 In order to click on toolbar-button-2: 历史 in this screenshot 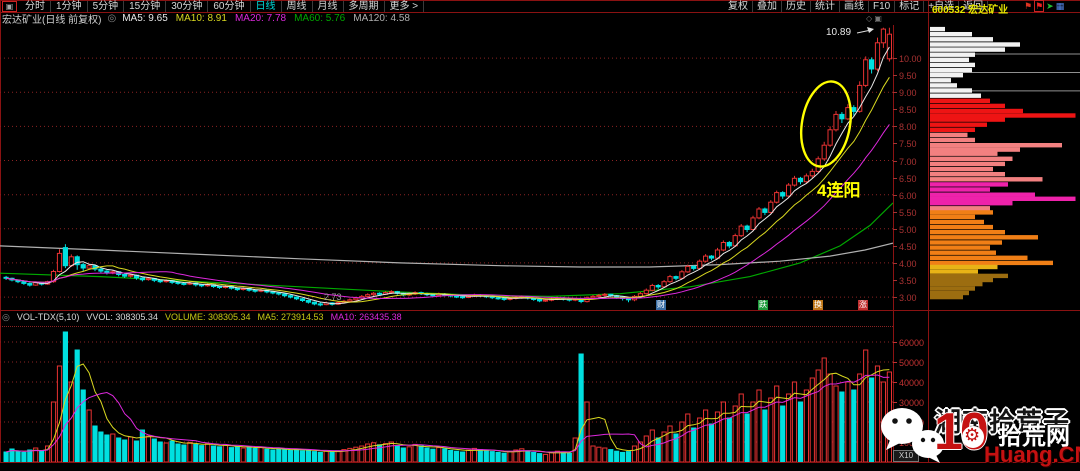, I will do `click(796, 6)`.